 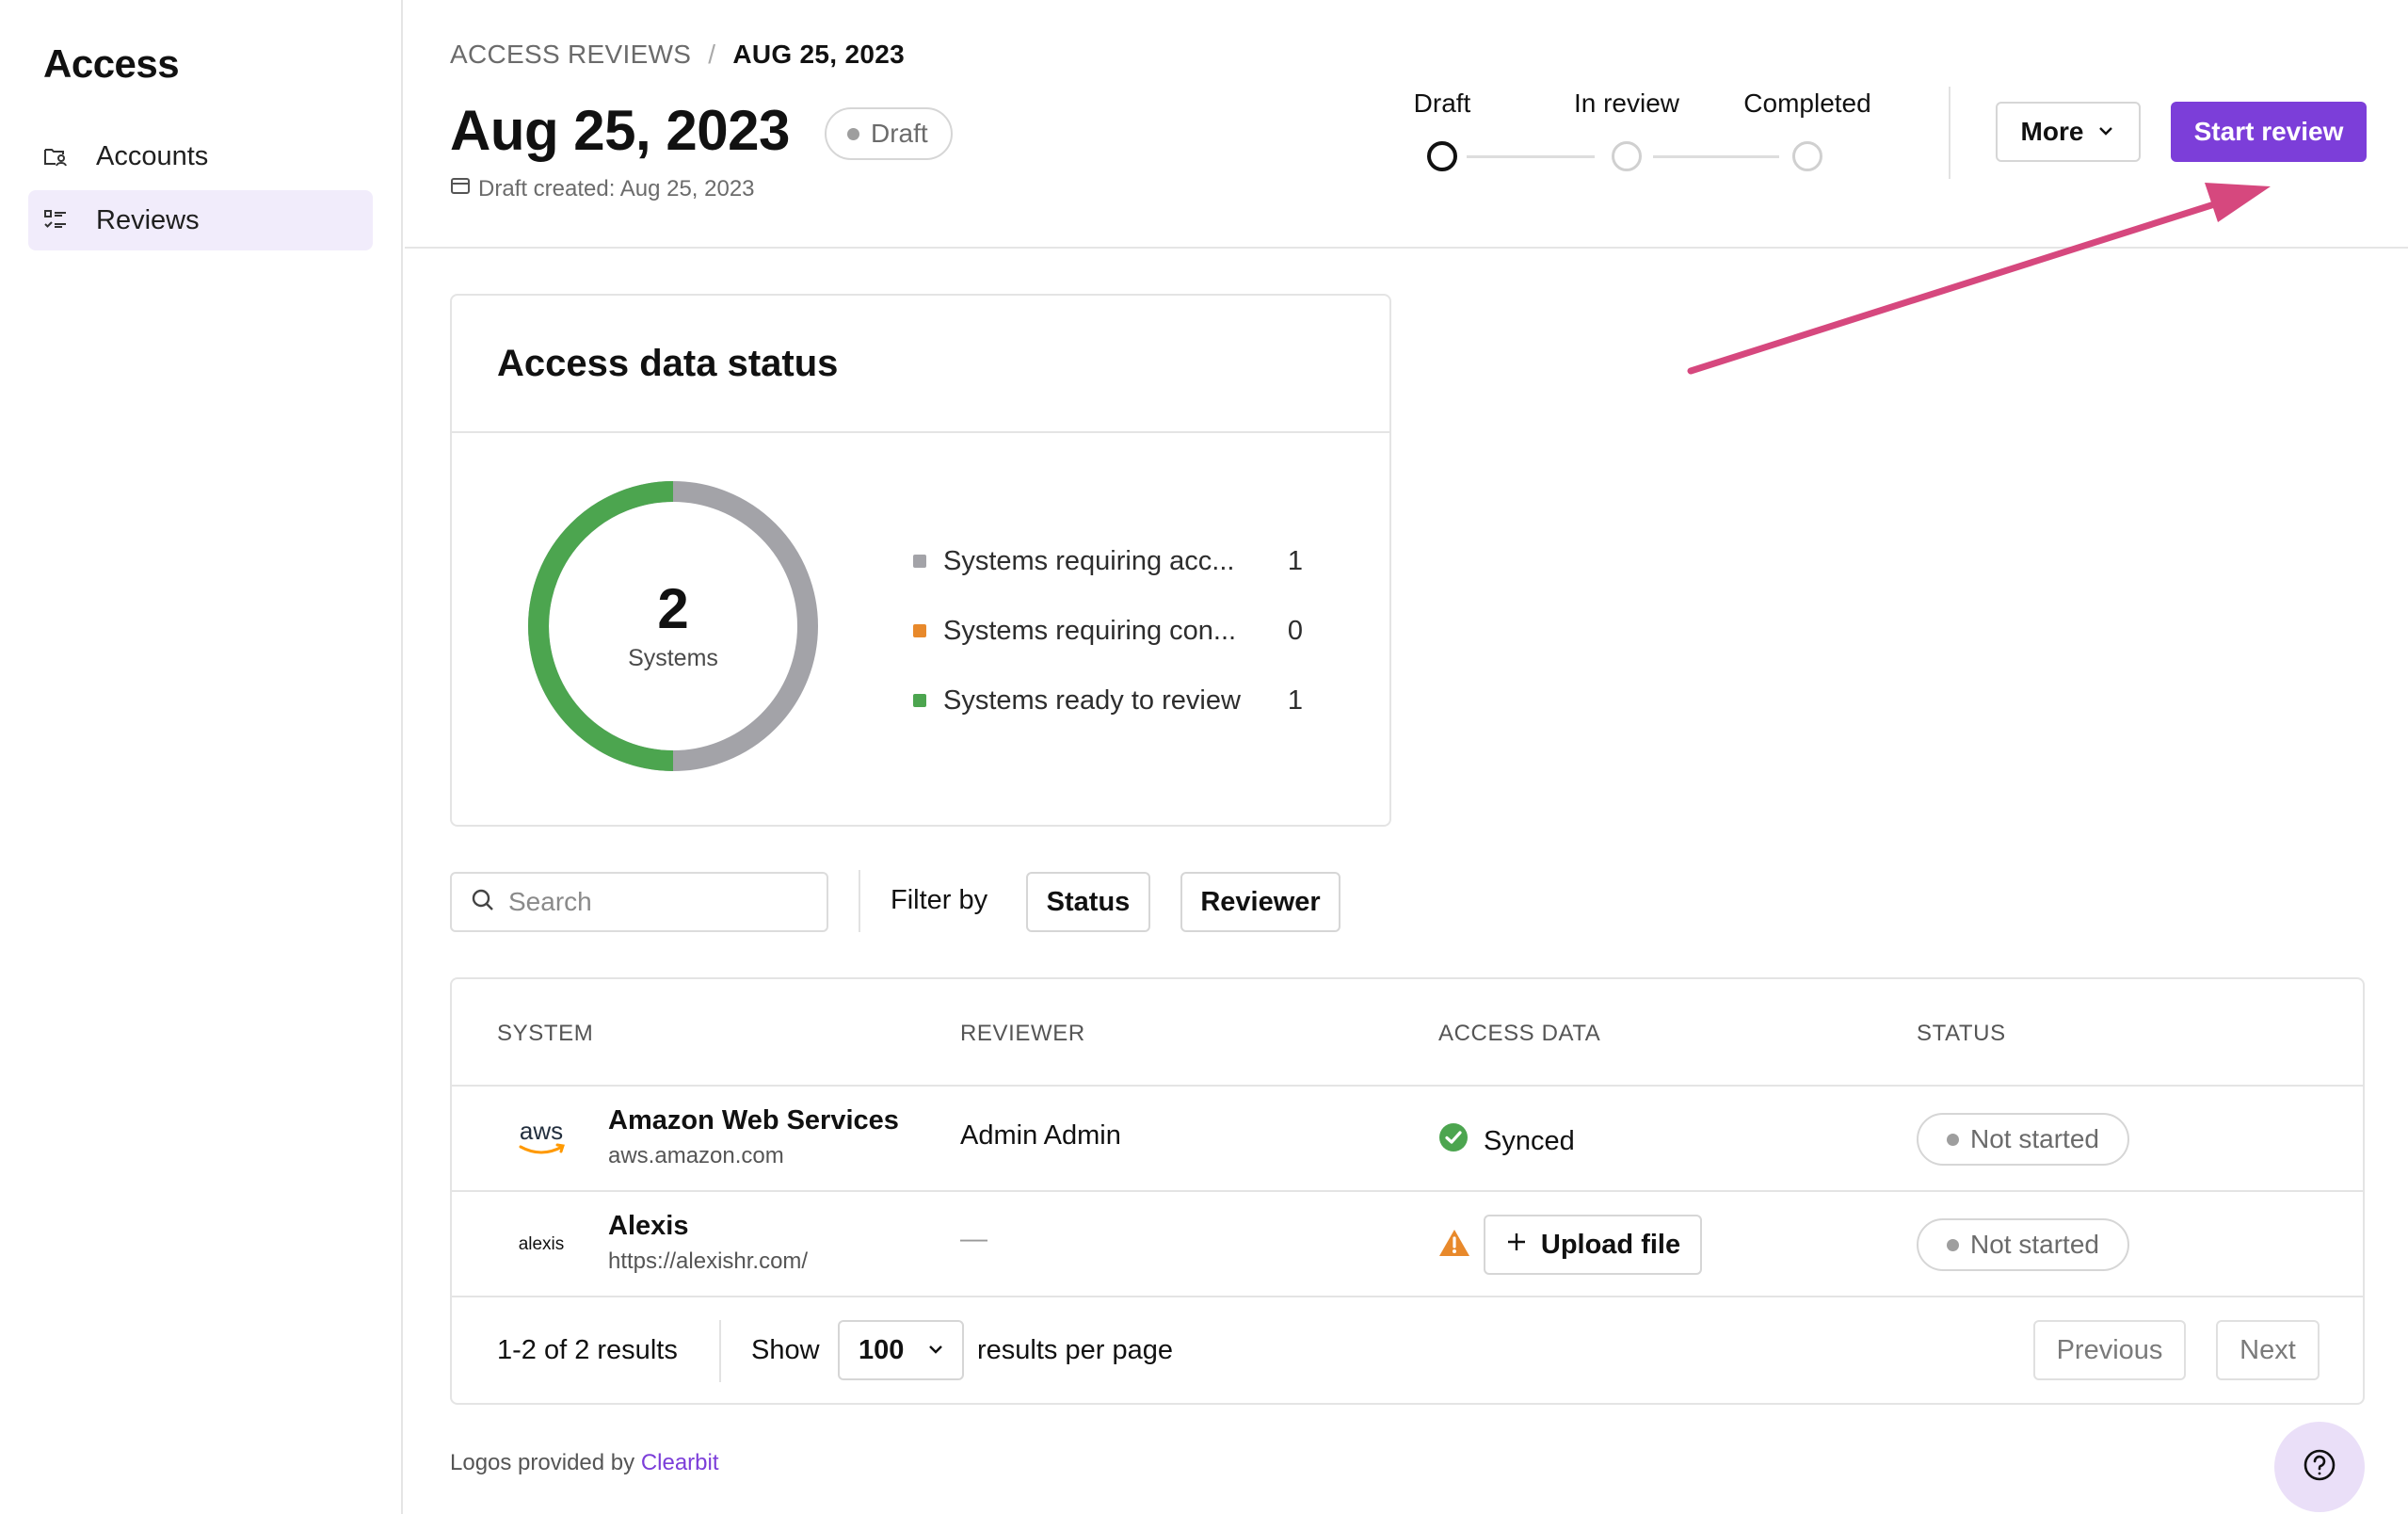 What do you see at coordinates (571, 55) in the screenshot?
I see `breadcrumb-access-reviews: ACCESS REVIEWS` at bounding box center [571, 55].